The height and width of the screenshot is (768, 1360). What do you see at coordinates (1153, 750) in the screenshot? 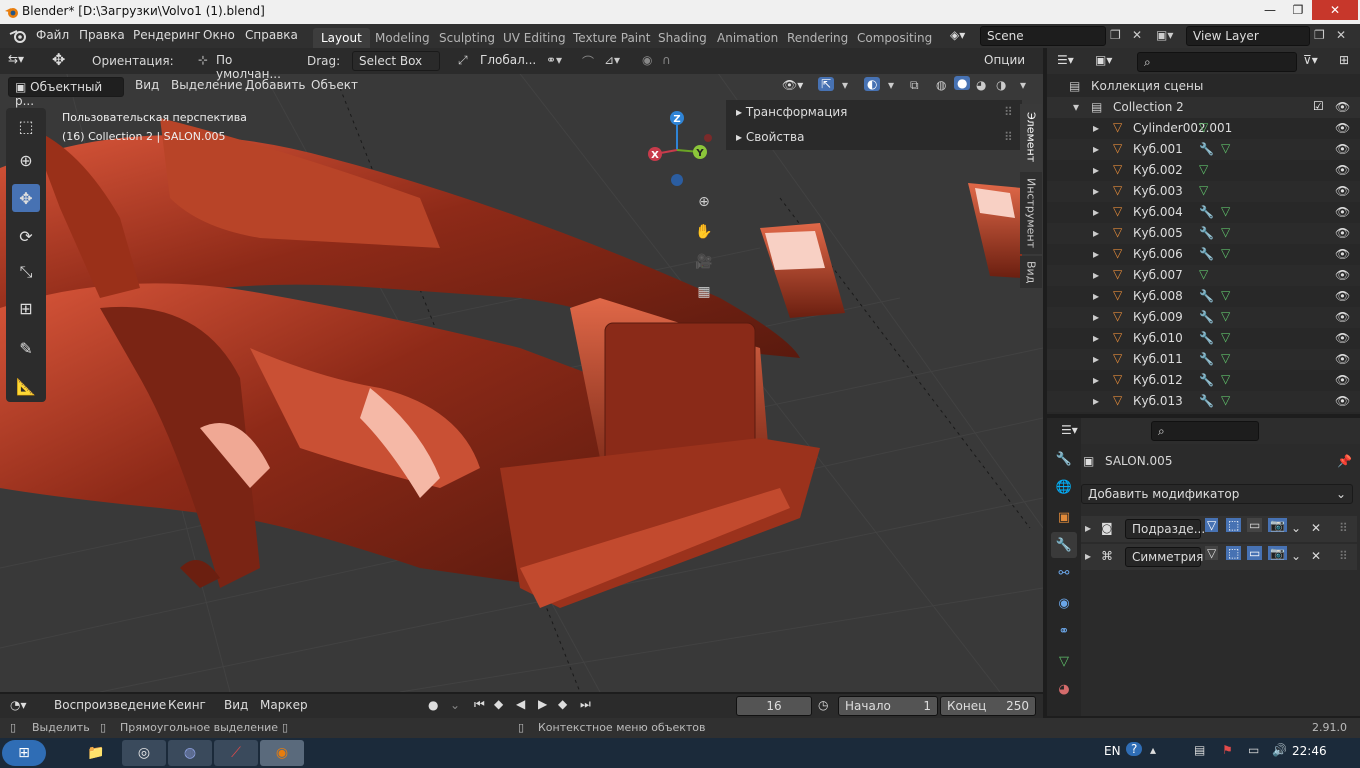
I see `tray-expand-icon: ▴` at bounding box center [1153, 750].